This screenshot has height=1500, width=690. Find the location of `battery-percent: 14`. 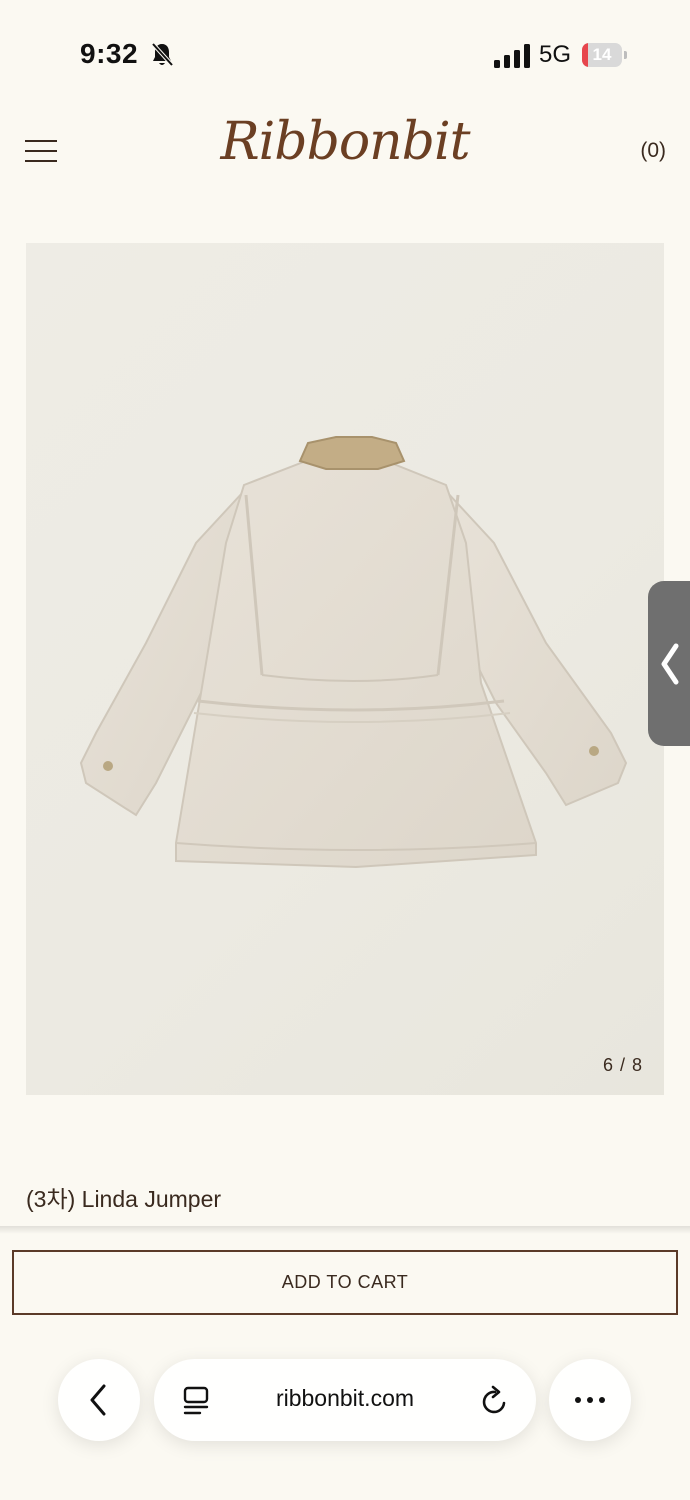

battery-percent: 14 is located at coordinates (602, 54).